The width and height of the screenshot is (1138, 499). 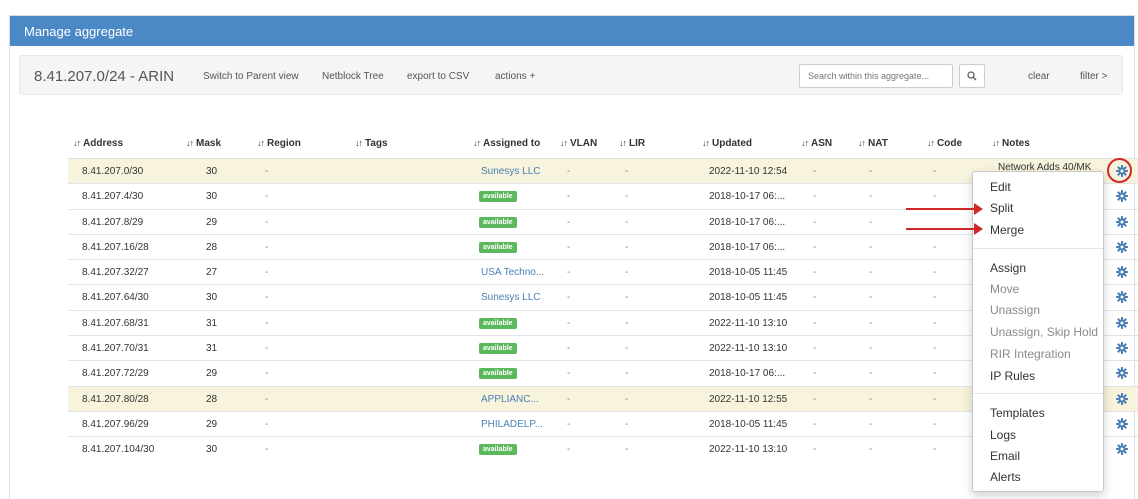 What do you see at coordinates (115, 247) in the screenshot?
I see `address-cell: 8.41.207.16/28` at bounding box center [115, 247].